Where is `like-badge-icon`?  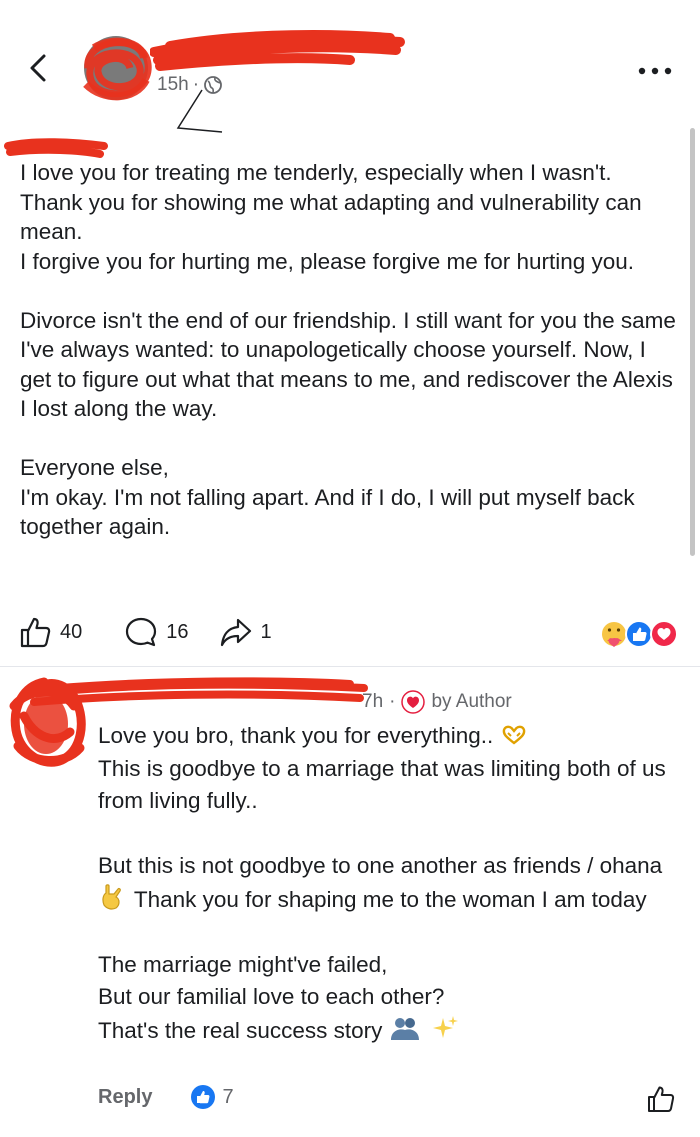 like-badge-icon is located at coordinates (203, 1097).